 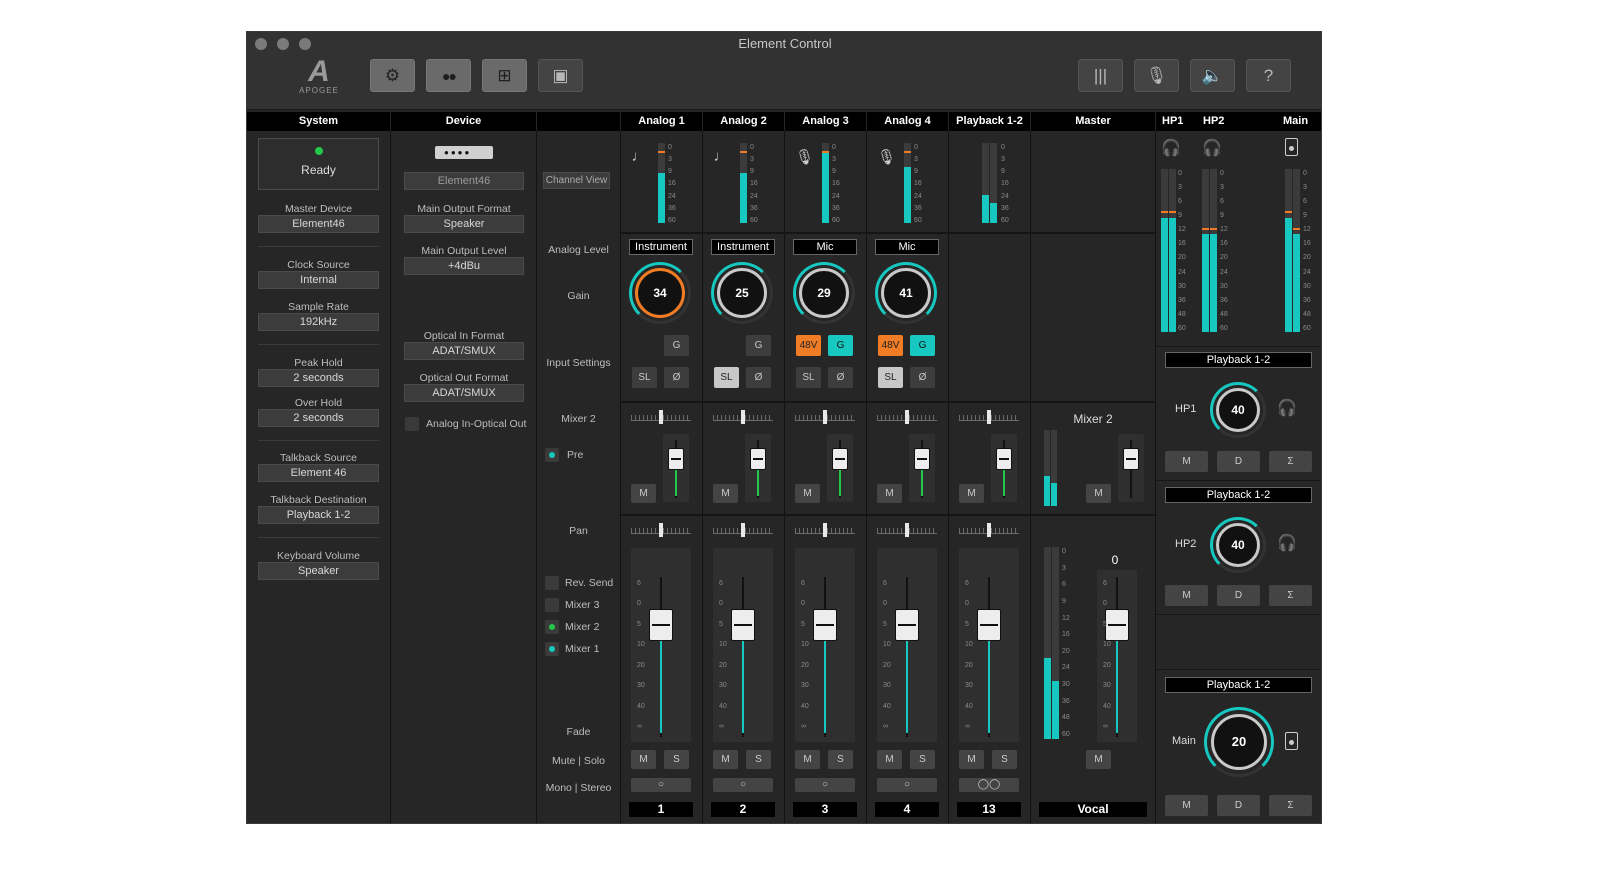 I want to click on analog3-group-button: G, so click(x=840, y=345).